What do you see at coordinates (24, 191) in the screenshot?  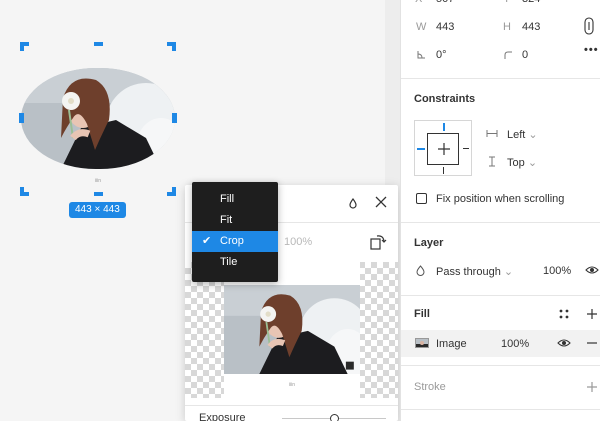 I see `resize-handle-bottom-left` at bounding box center [24, 191].